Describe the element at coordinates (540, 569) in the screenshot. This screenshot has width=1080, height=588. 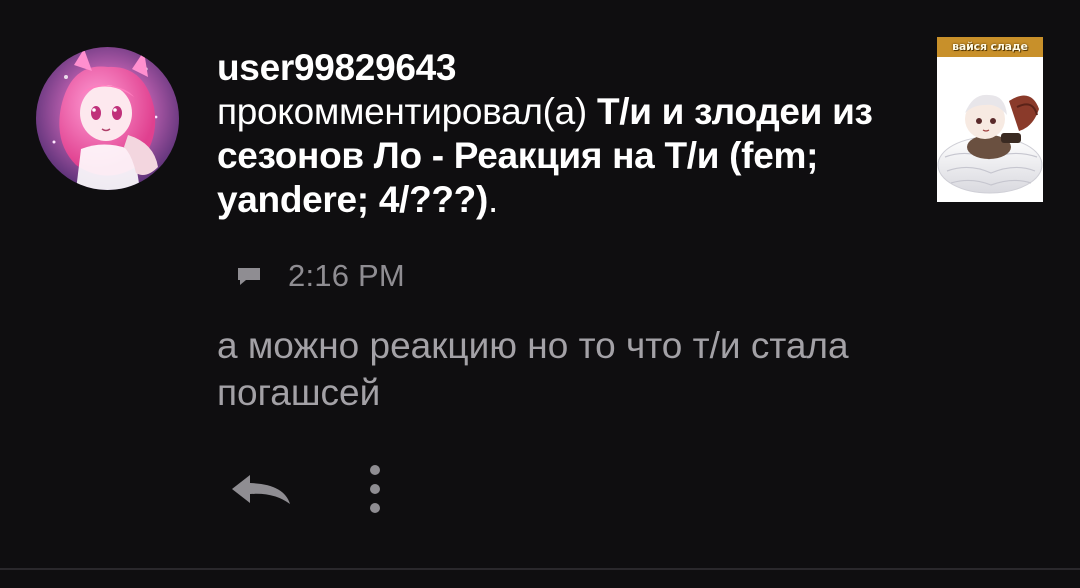
I see `divider` at that location.